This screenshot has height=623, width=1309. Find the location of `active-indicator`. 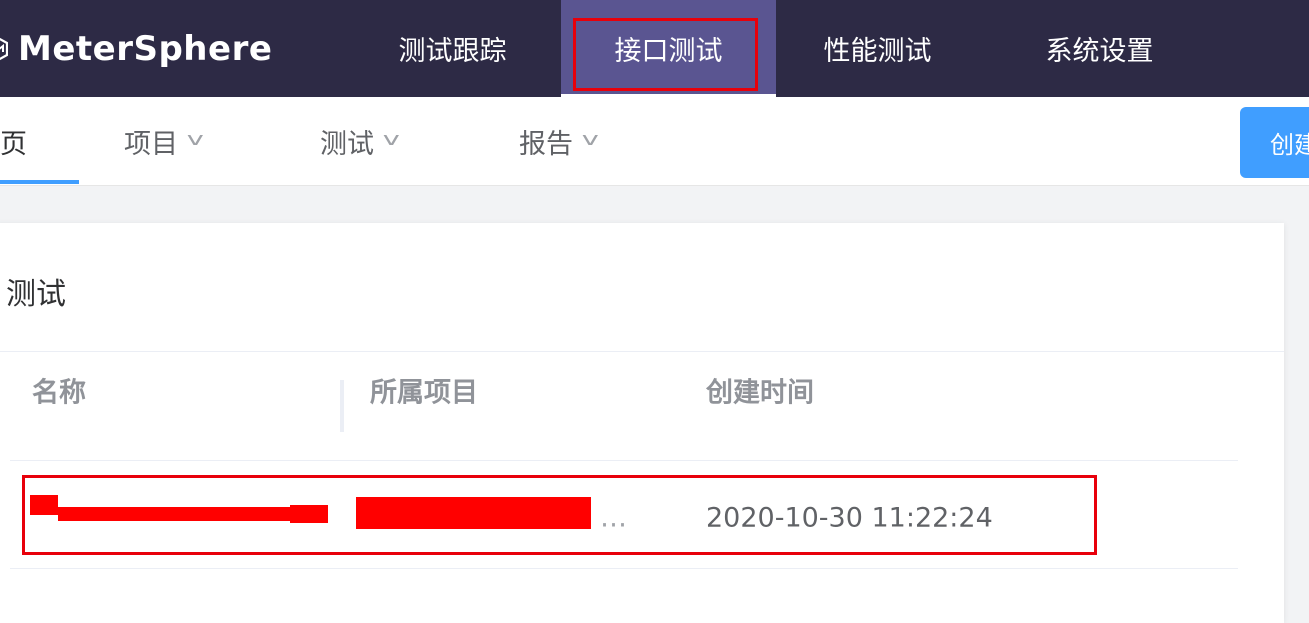

active-indicator is located at coordinates (39, 182).